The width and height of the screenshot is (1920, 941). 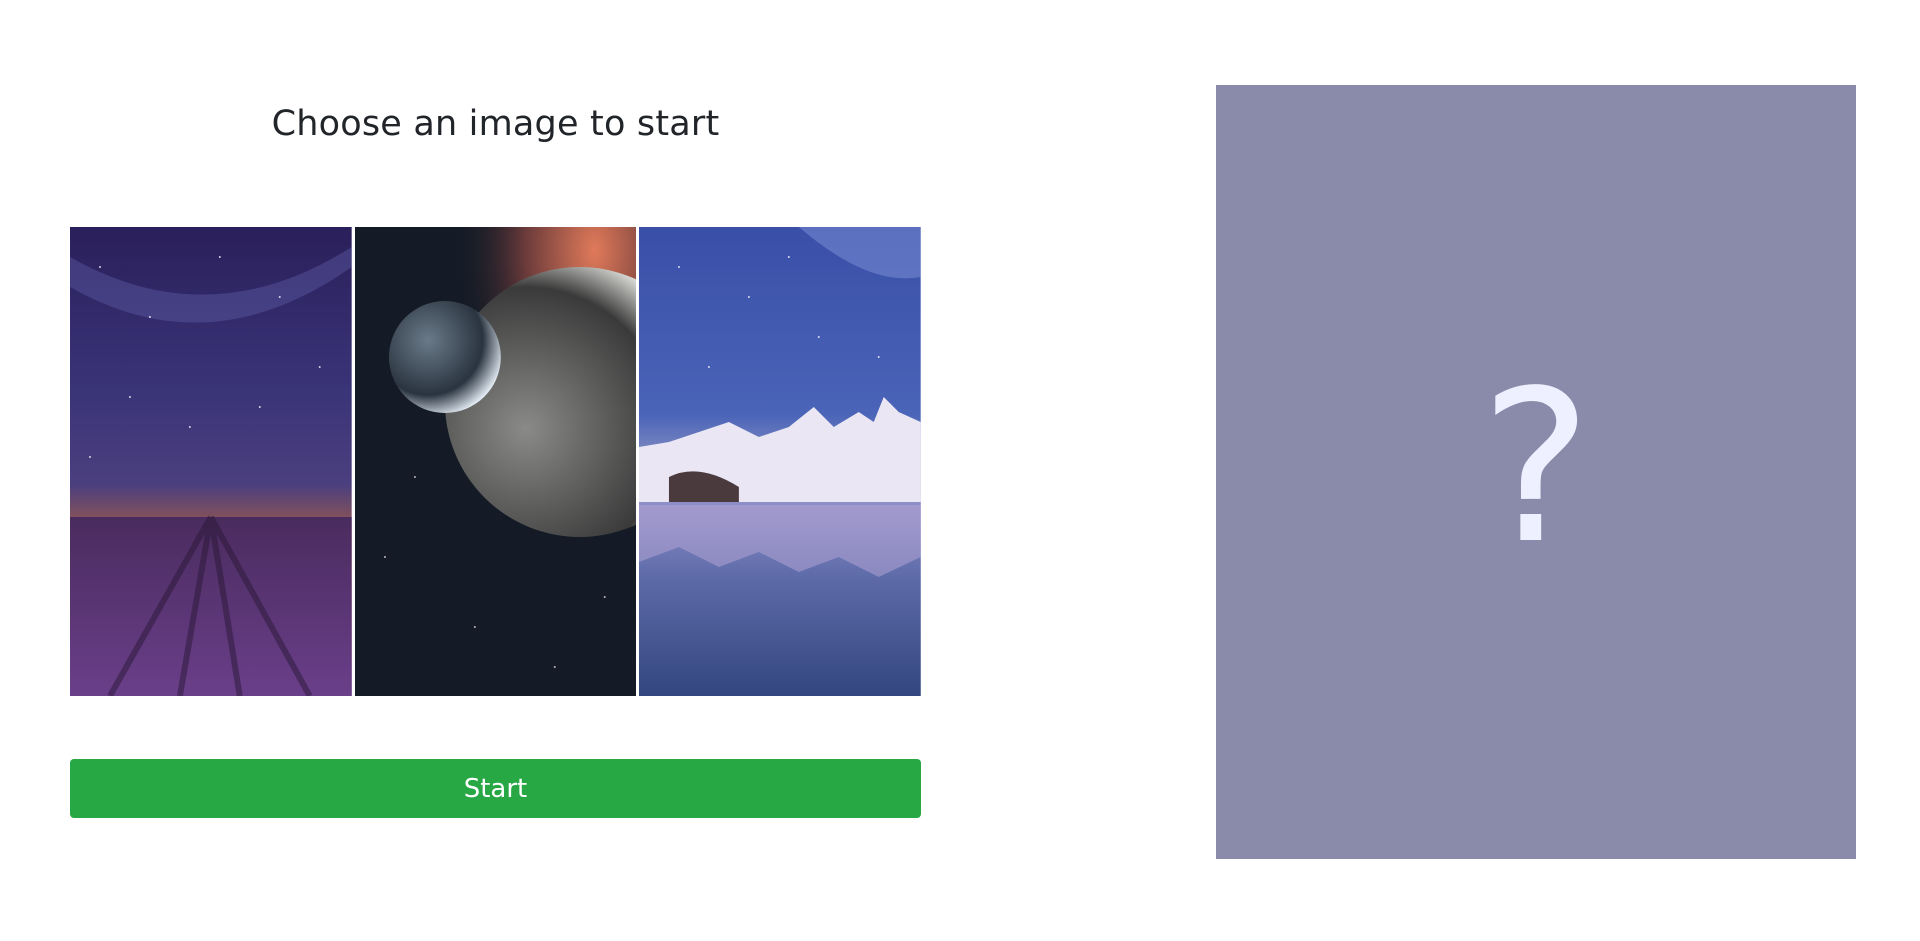 I want to click on lavender-image, so click(x=211, y=461).